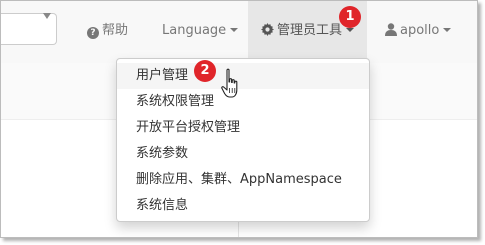 This screenshot has width=485, height=245. I want to click on menu-item-delete-app-cluster-namespace: 删除应用、集群、AppNamespace, so click(243, 180).